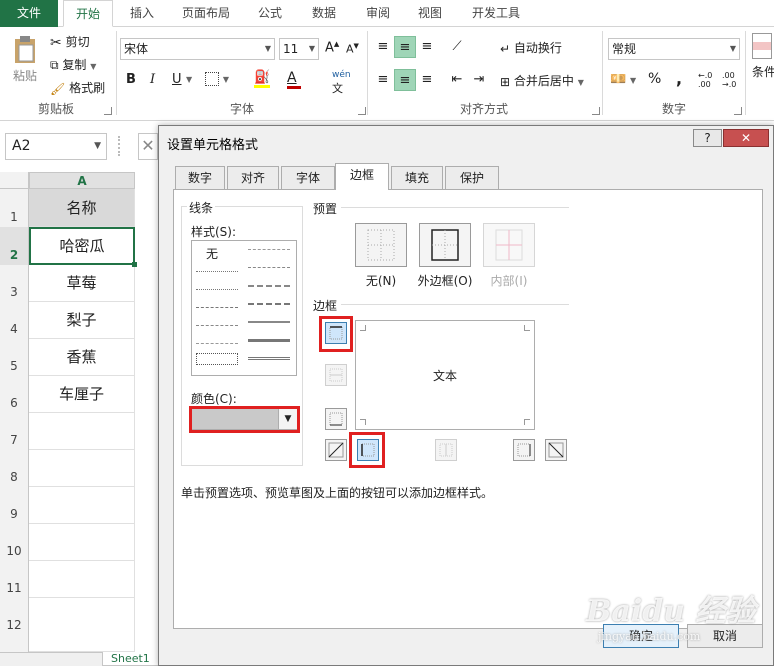 The height and width of the screenshot is (666, 774). Describe the element at coordinates (479, 80) in the screenshot. I see `increase-indent-button: ⇥` at that location.